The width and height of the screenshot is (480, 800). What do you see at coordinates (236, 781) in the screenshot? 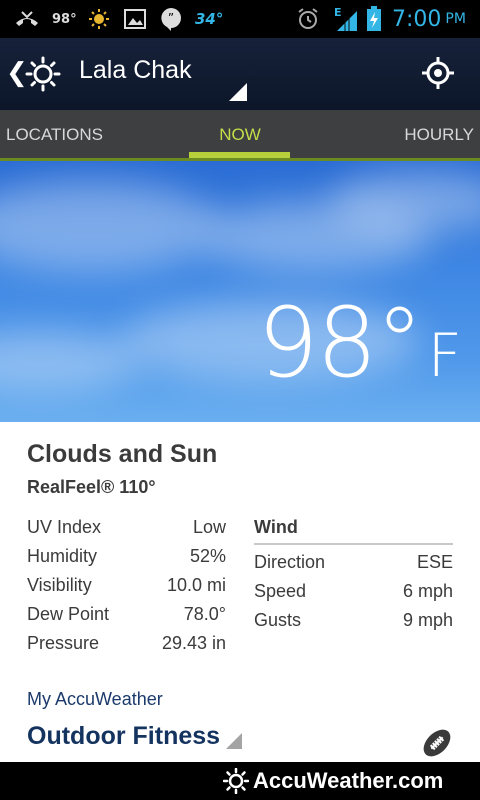
I see `accuweather-logo-icon` at bounding box center [236, 781].